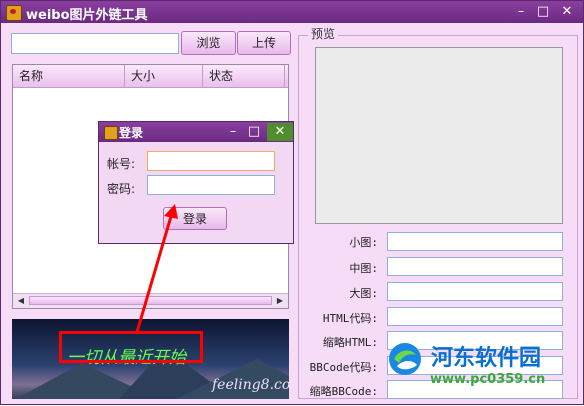 Image resolution: width=584 pixels, height=406 pixels. What do you see at coordinates (244, 76) in the screenshot?
I see `column-status: 状态` at bounding box center [244, 76].